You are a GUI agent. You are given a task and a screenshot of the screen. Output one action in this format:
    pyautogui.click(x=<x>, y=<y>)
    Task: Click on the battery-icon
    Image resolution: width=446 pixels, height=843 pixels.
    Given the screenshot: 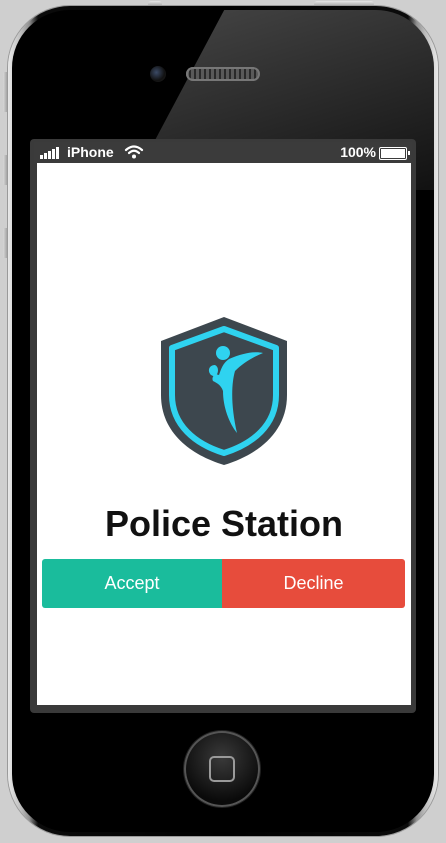 What is the action you would take?
    pyautogui.click(x=394, y=153)
    